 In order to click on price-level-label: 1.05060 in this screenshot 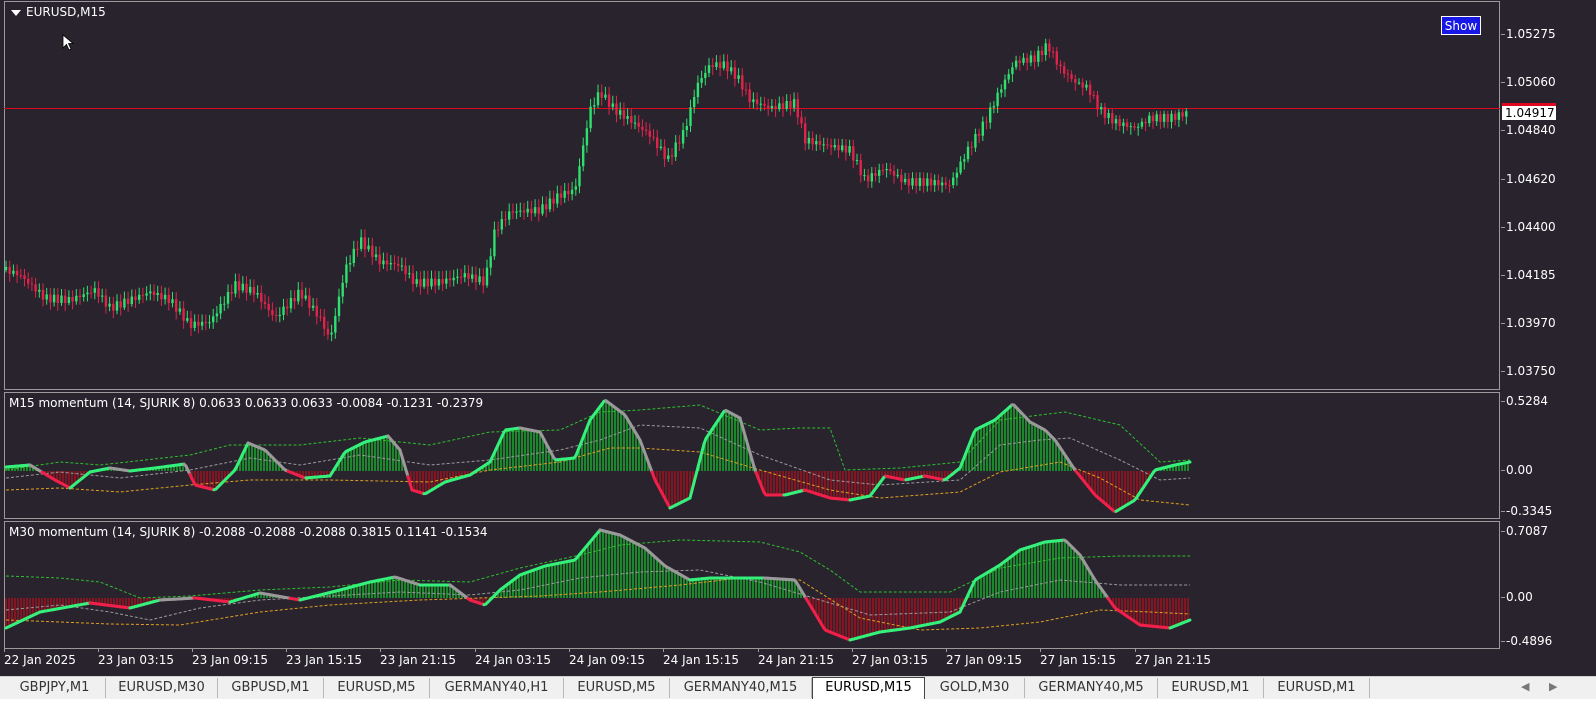, I will do `click(1528, 82)`.